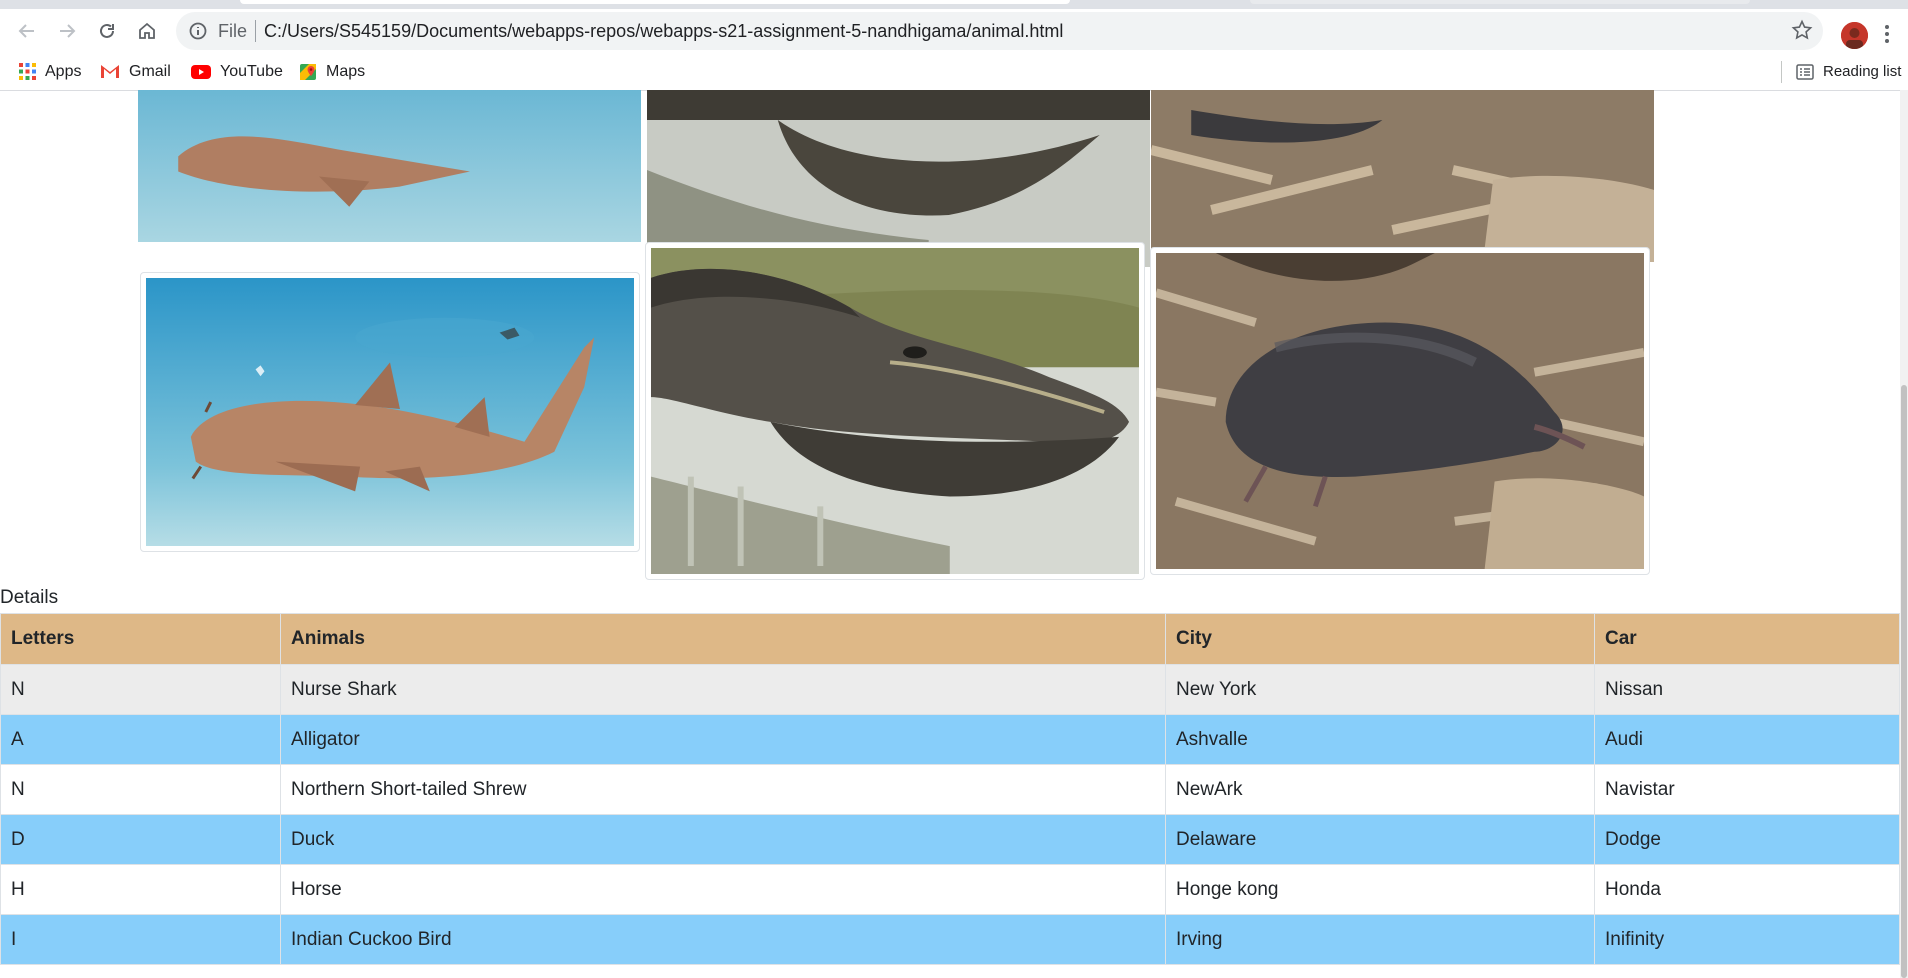 Image resolution: width=1908 pixels, height=978 pixels. I want to click on gmail-icon, so click(110, 71).